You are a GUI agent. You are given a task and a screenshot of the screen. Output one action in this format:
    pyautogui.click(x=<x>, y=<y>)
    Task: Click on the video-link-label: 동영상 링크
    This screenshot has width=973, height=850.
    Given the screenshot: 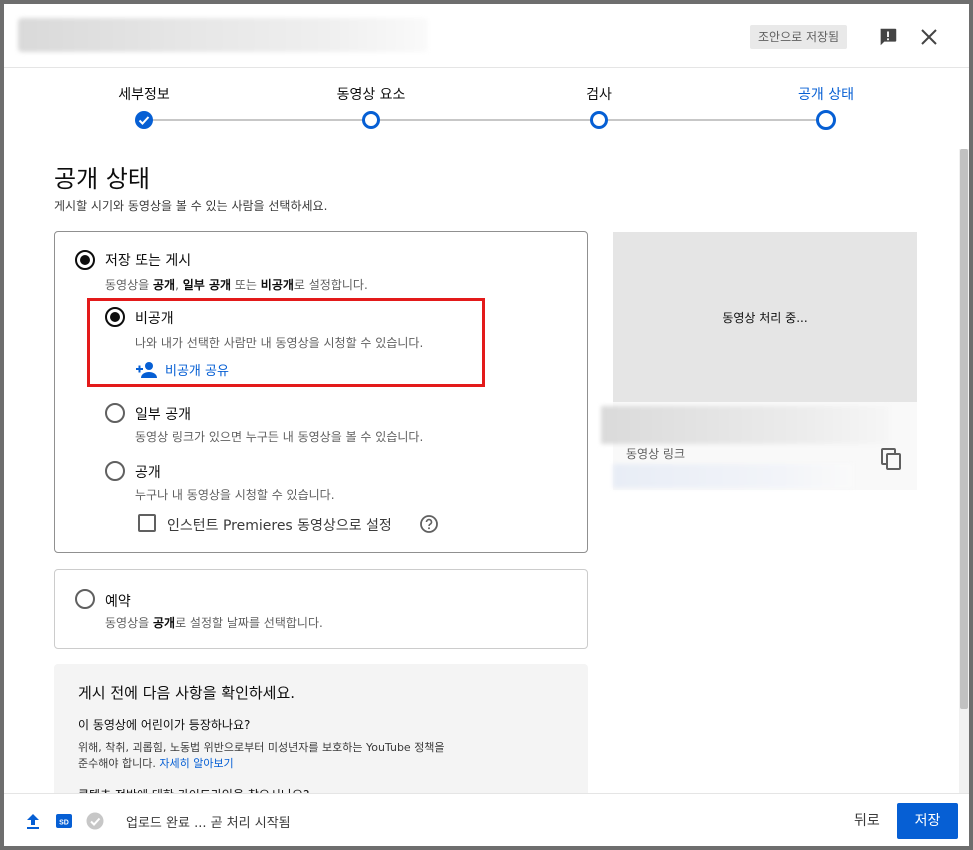 What is the action you would take?
    pyautogui.click(x=656, y=454)
    